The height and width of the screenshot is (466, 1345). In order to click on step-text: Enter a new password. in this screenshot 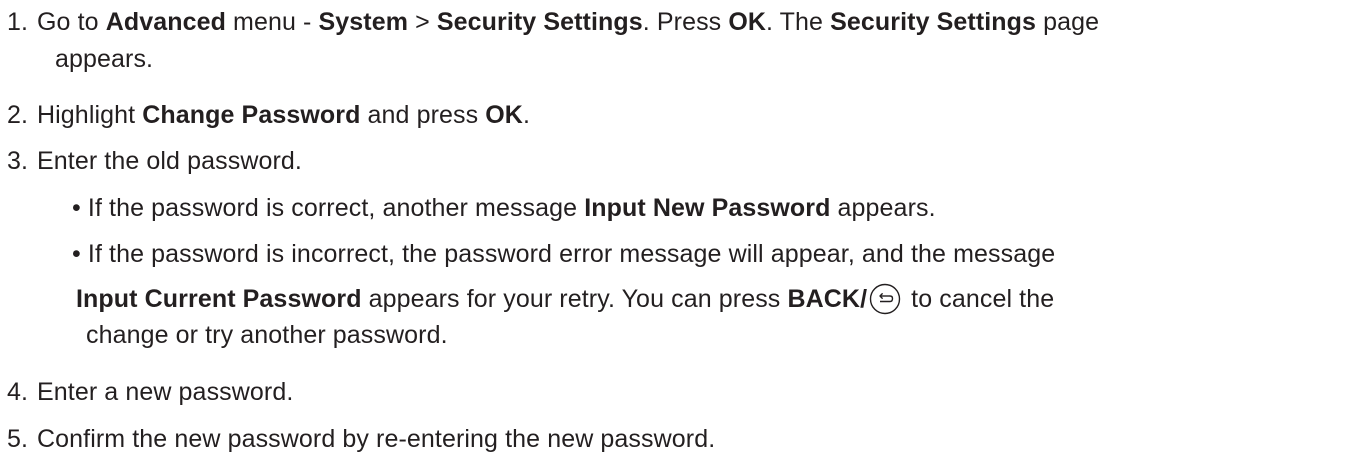, I will do `click(165, 392)`.